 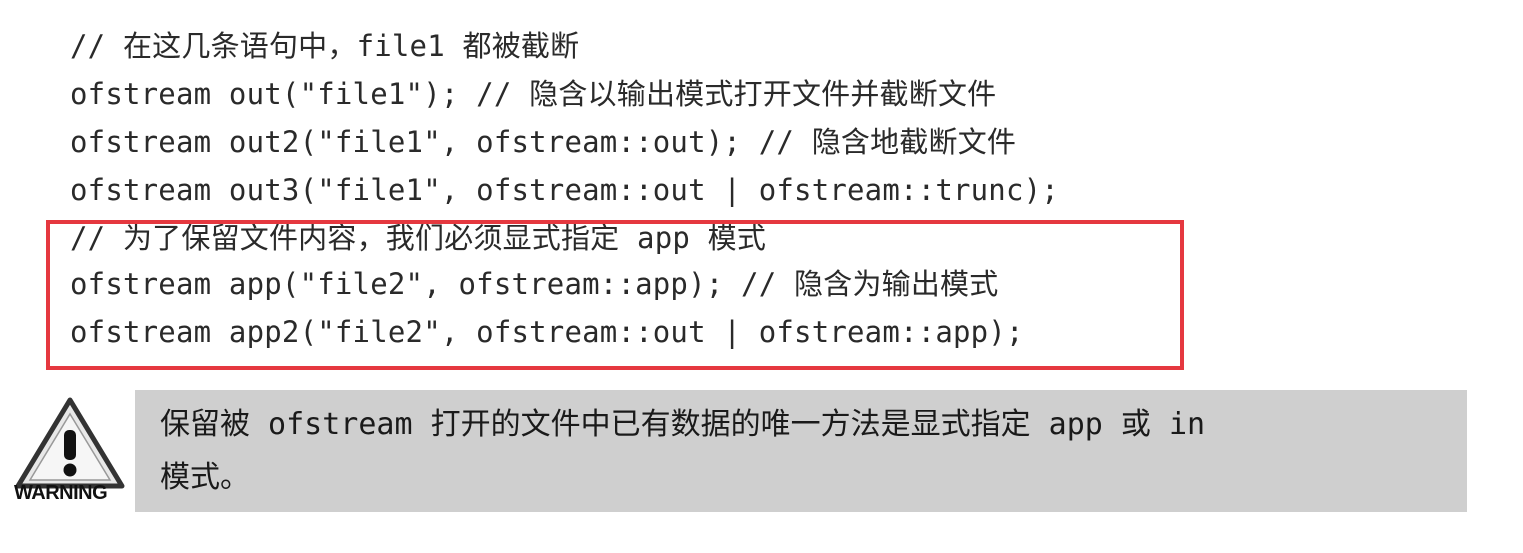 What do you see at coordinates (205, 477) in the screenshot?
I see `warning-text-line: 模式。` at bounding box center [205, 477].